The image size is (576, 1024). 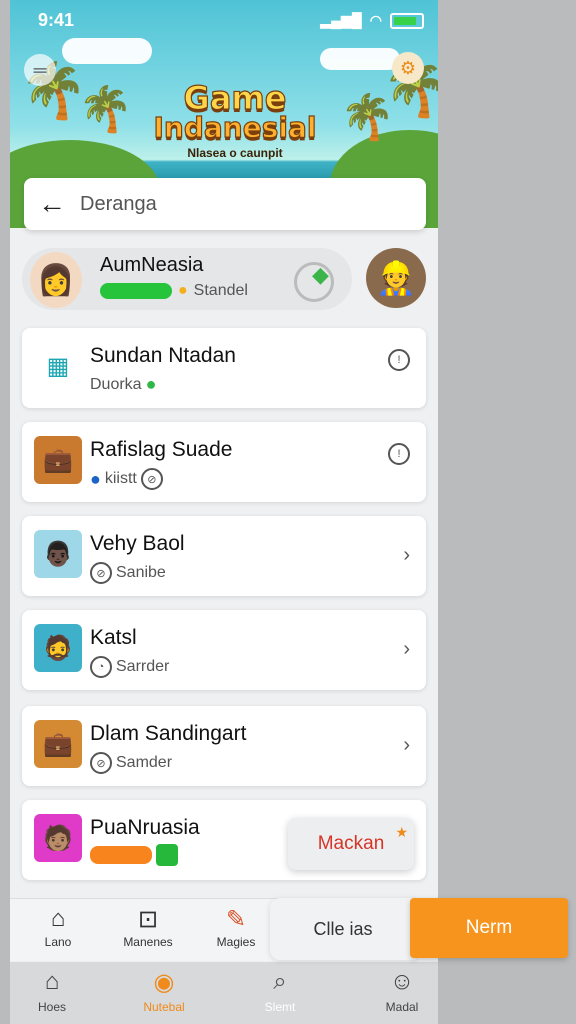 I want to click on item-sub: Sanibe, so click(x=141, y=572).